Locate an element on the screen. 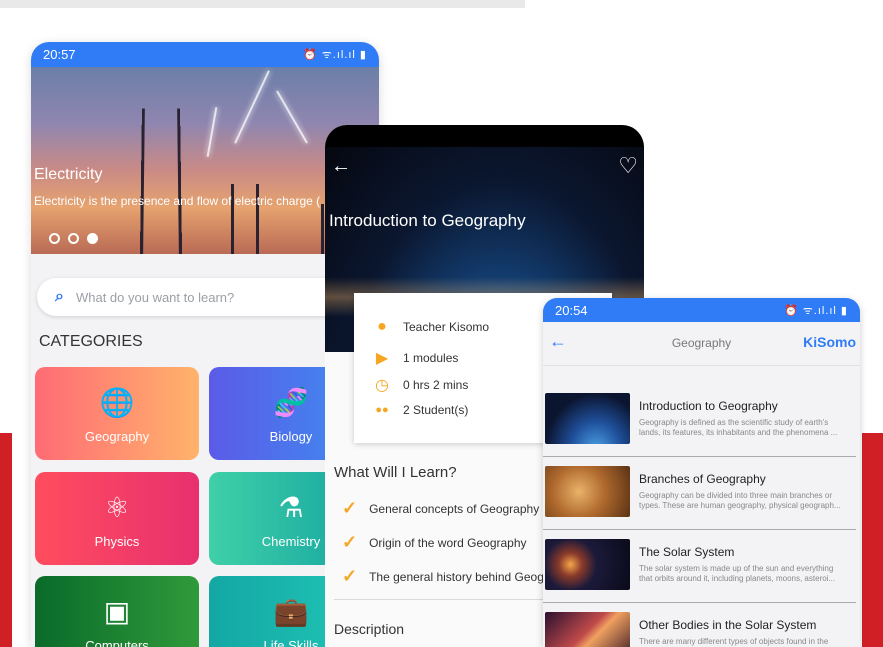 The width and height of the screenshot is (883, 647). category-geography: 🌐 Geography is located at coordinates (117, 413).